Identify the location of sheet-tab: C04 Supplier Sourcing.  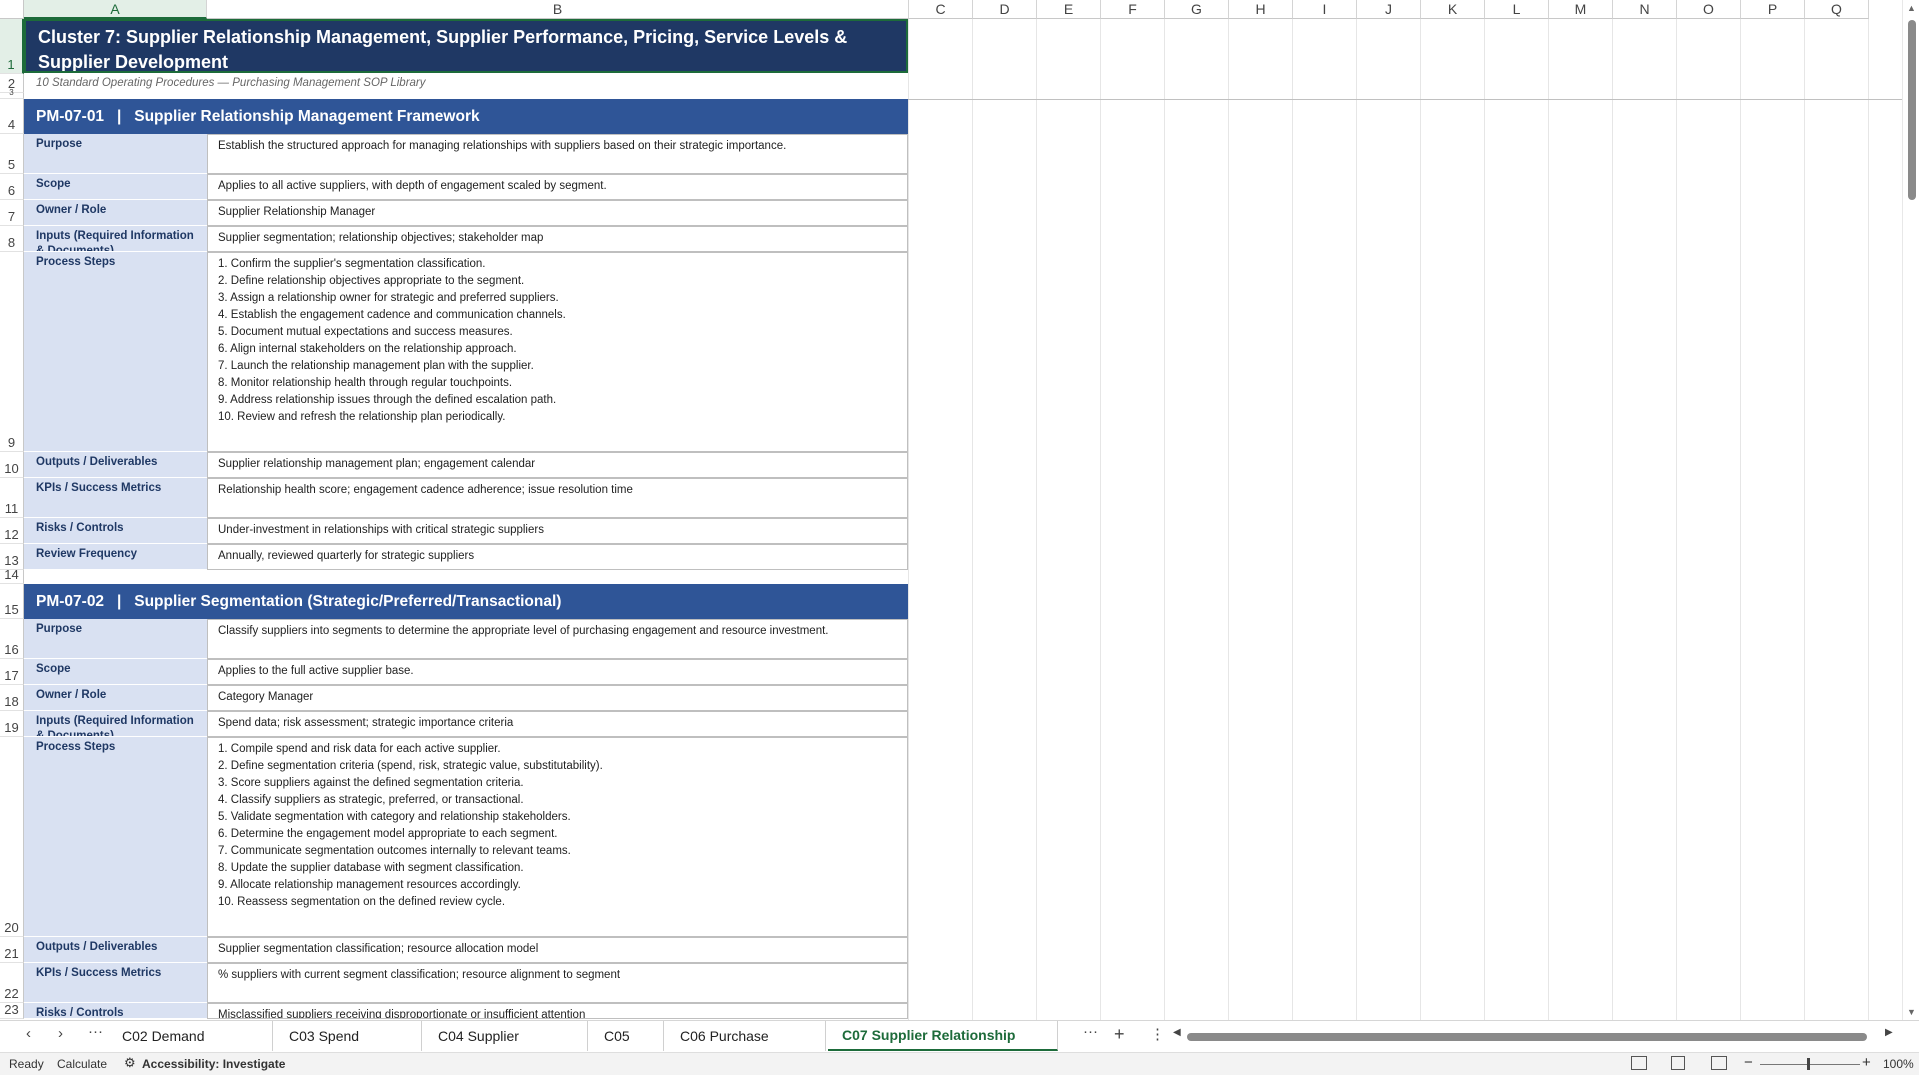
(506, 1047).